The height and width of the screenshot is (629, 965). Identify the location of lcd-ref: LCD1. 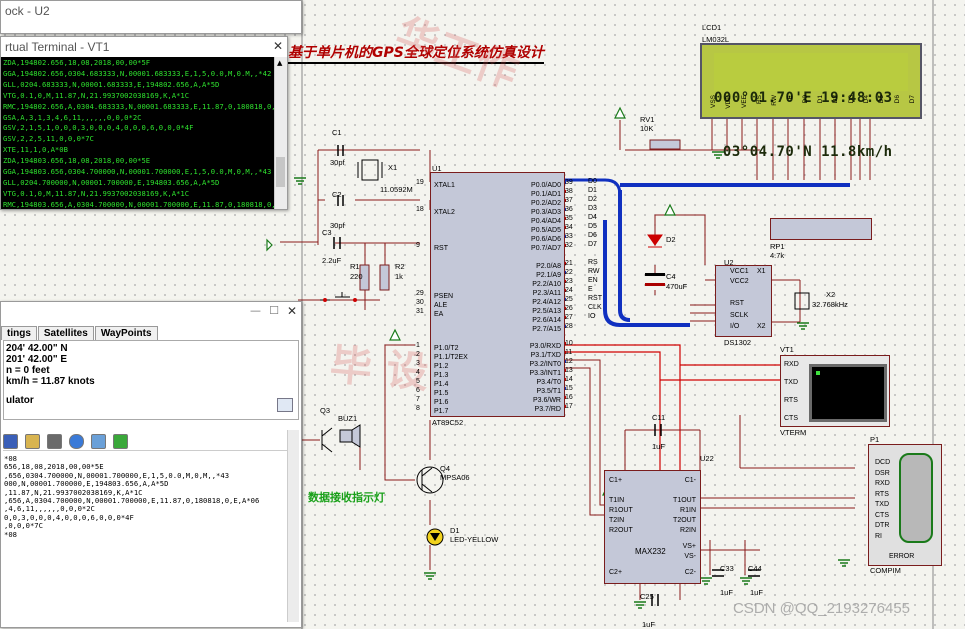
(712, 27).